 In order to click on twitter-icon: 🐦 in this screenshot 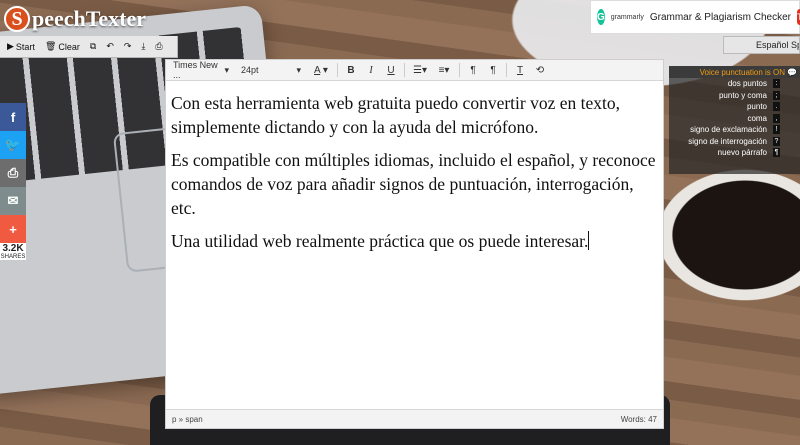, I will do `click(13, 144)`.